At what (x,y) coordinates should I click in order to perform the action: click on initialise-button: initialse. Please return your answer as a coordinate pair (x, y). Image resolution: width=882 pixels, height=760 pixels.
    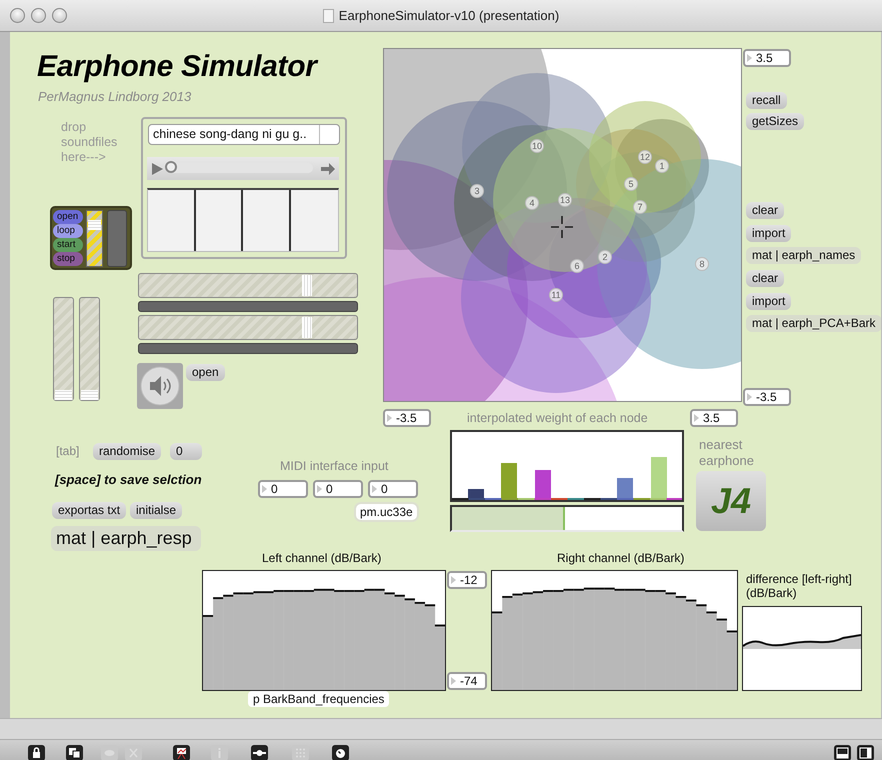
    Looking at the image, I should click on (156, 510).